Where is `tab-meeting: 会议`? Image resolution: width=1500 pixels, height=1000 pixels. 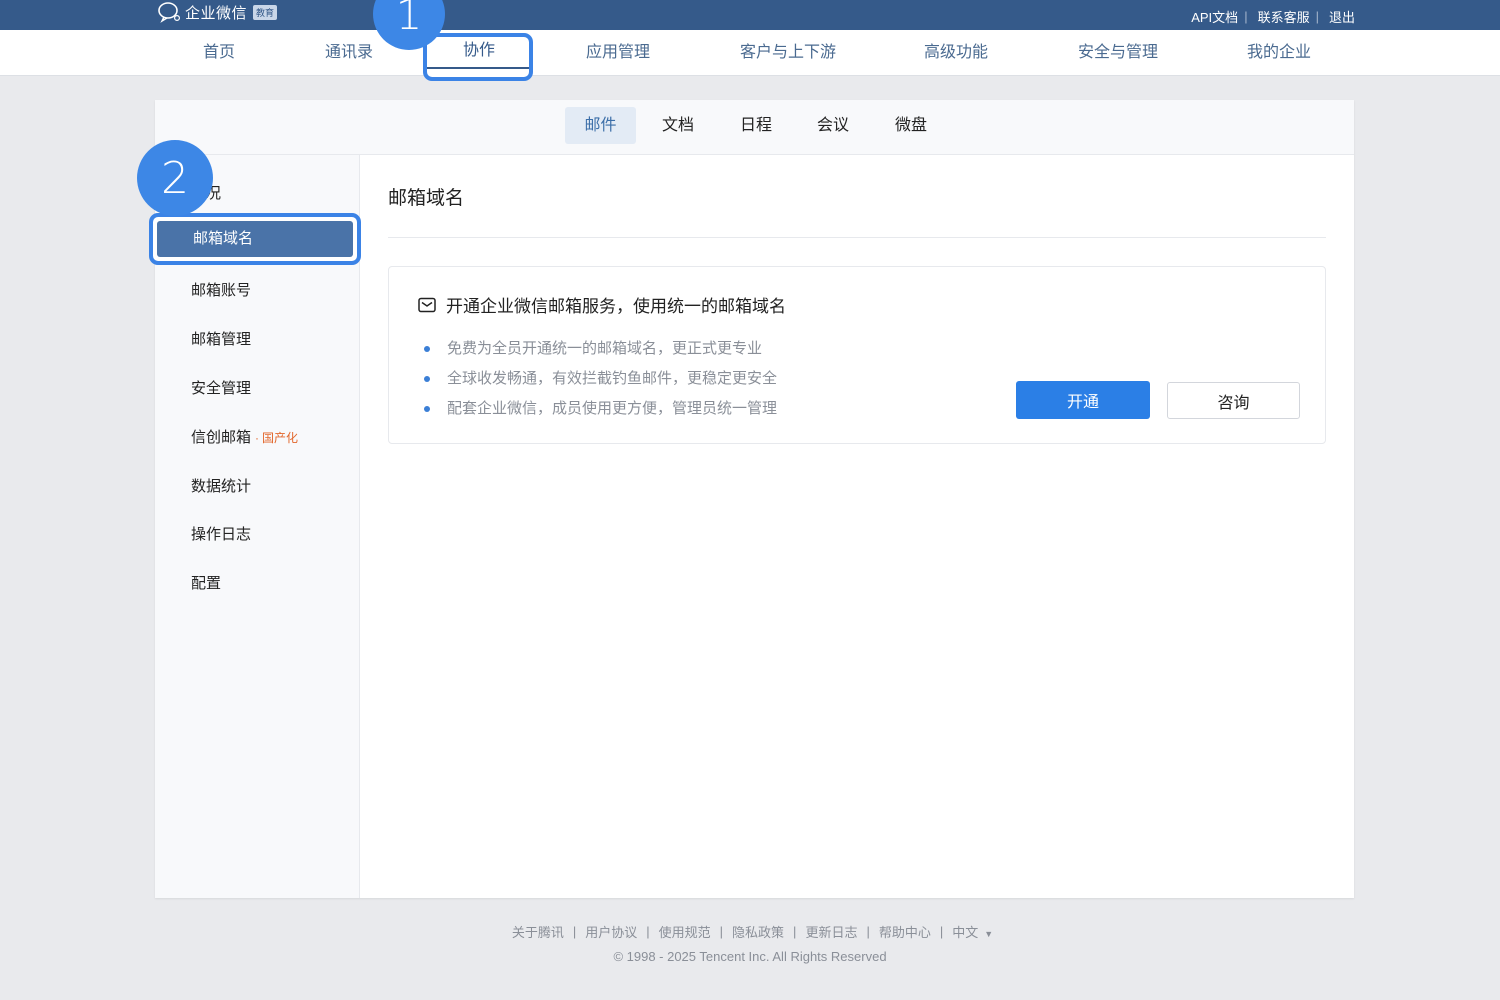
tab-meeting: 会议 is located at coordinates (833, 125).